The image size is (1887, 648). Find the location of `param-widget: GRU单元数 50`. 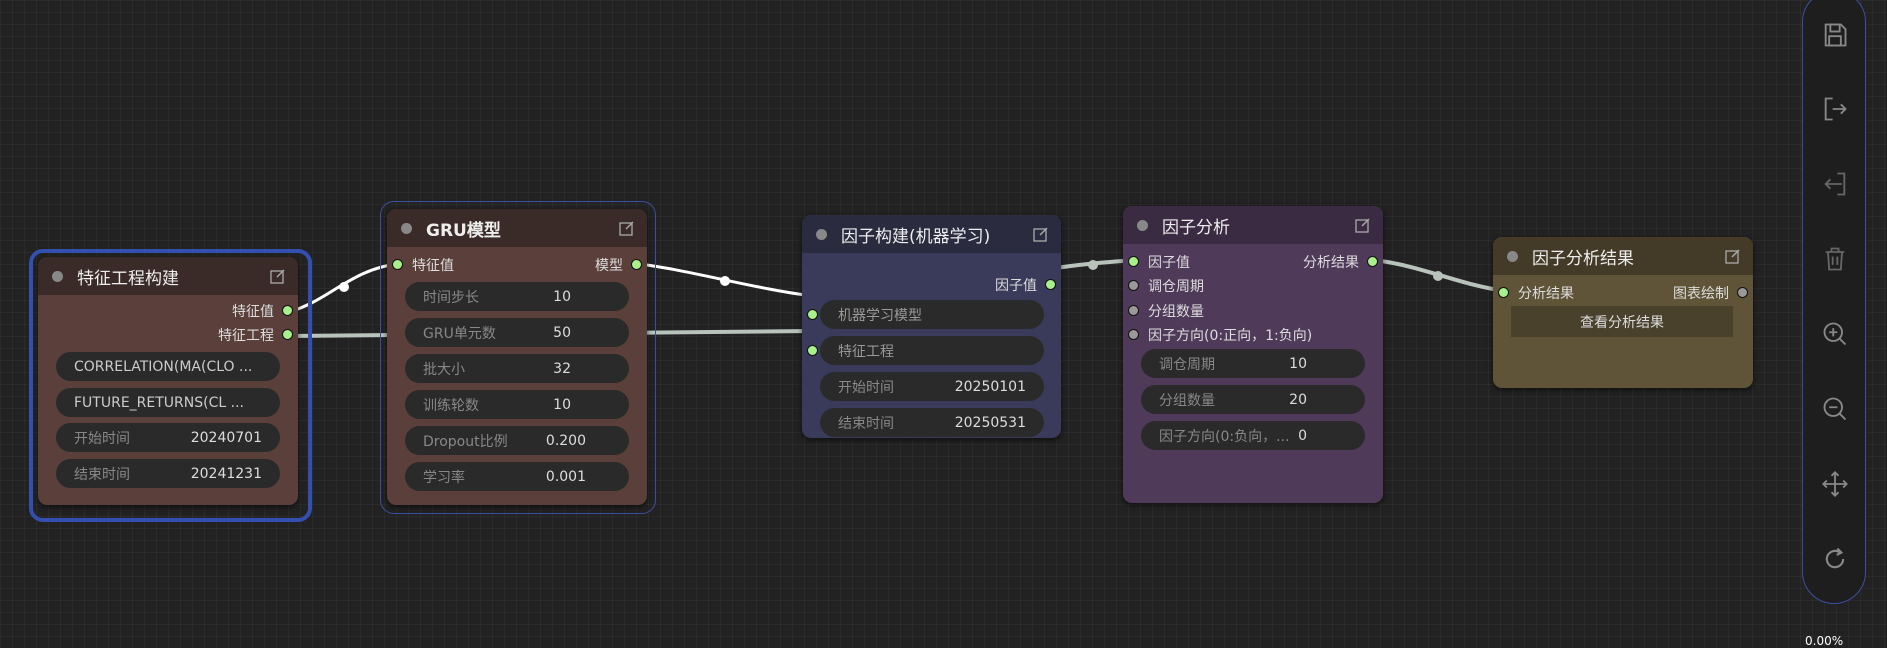

param-widget: GRU单元数 50 is located at coordinates (517, 332).